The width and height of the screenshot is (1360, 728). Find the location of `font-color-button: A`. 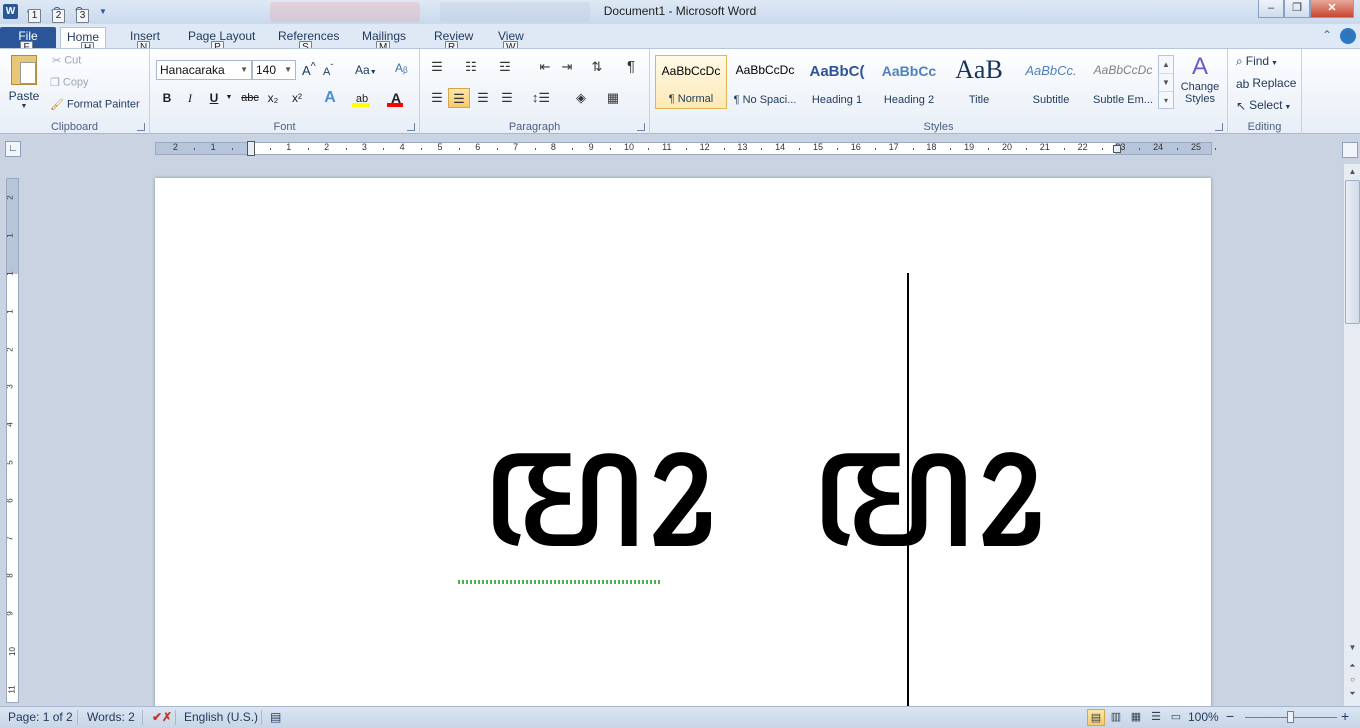

font-color-button: A is located at coordinates (396, 98).